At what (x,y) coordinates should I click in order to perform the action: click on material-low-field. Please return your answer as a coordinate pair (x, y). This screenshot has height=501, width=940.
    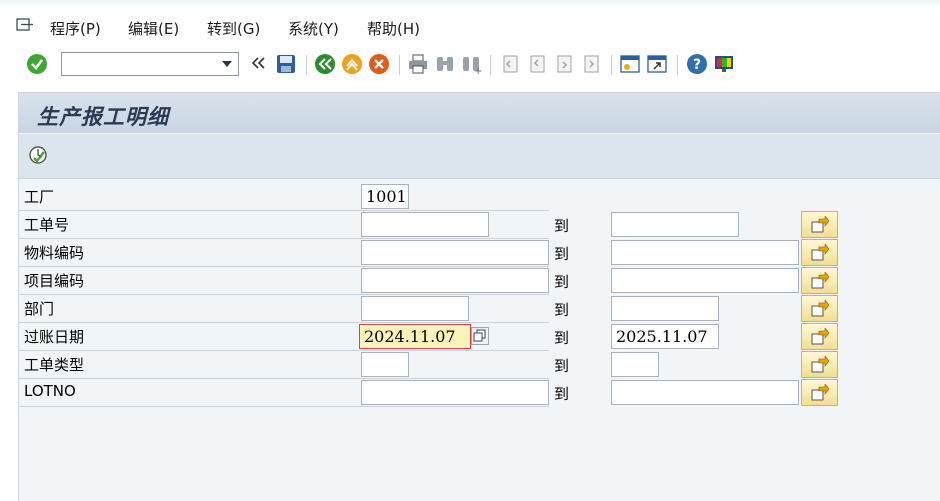
    Looking at the image, I should click on (455, 252).